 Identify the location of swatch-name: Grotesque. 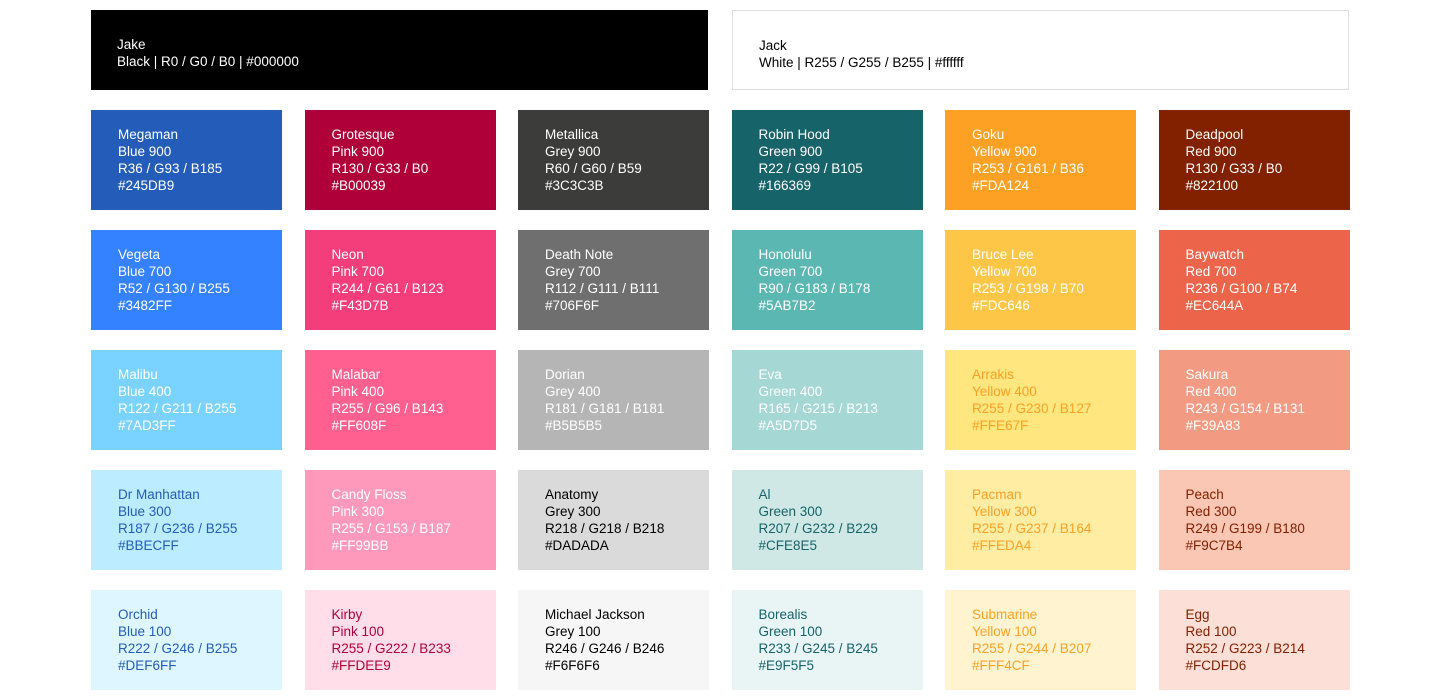
(363, 134).